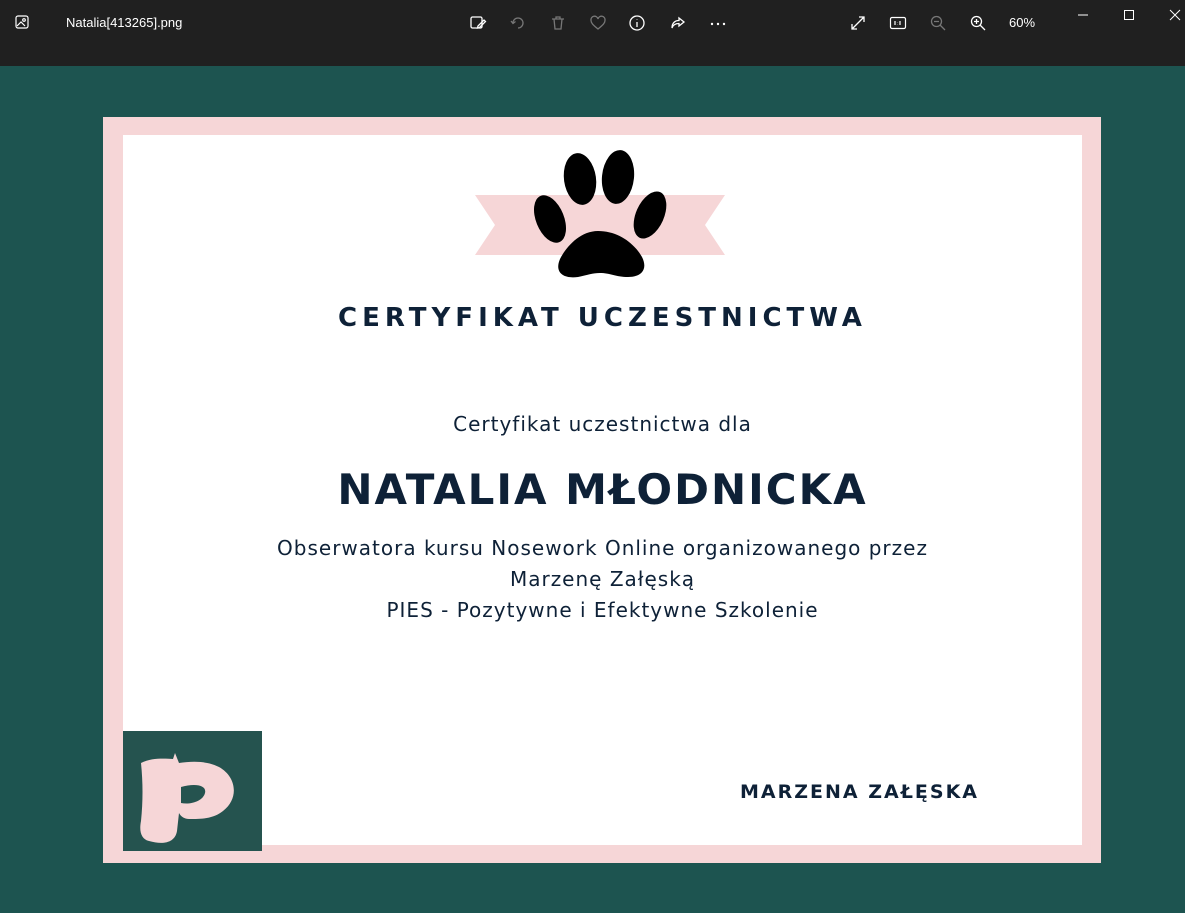 The width and height of the screenshot is (1185, 913). Describe the element at coordinates (602, 610) in the screenshot. I see `description-line: PIES - Pozytywne i Efektywne Szkolenie` at that location.